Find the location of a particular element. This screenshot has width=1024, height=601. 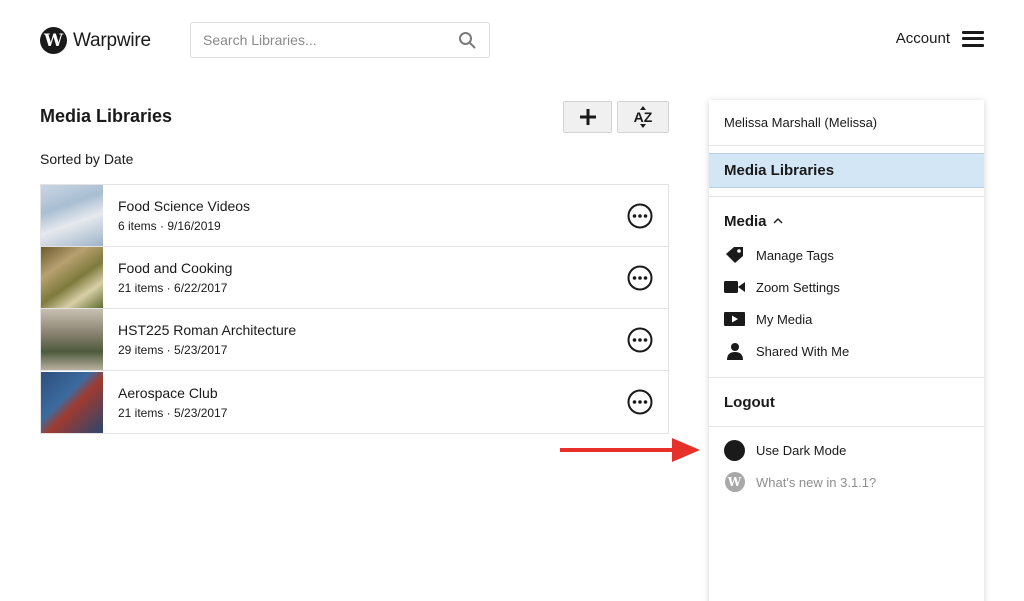

menu-item-label: My Media is located at coordinates (784, 319).